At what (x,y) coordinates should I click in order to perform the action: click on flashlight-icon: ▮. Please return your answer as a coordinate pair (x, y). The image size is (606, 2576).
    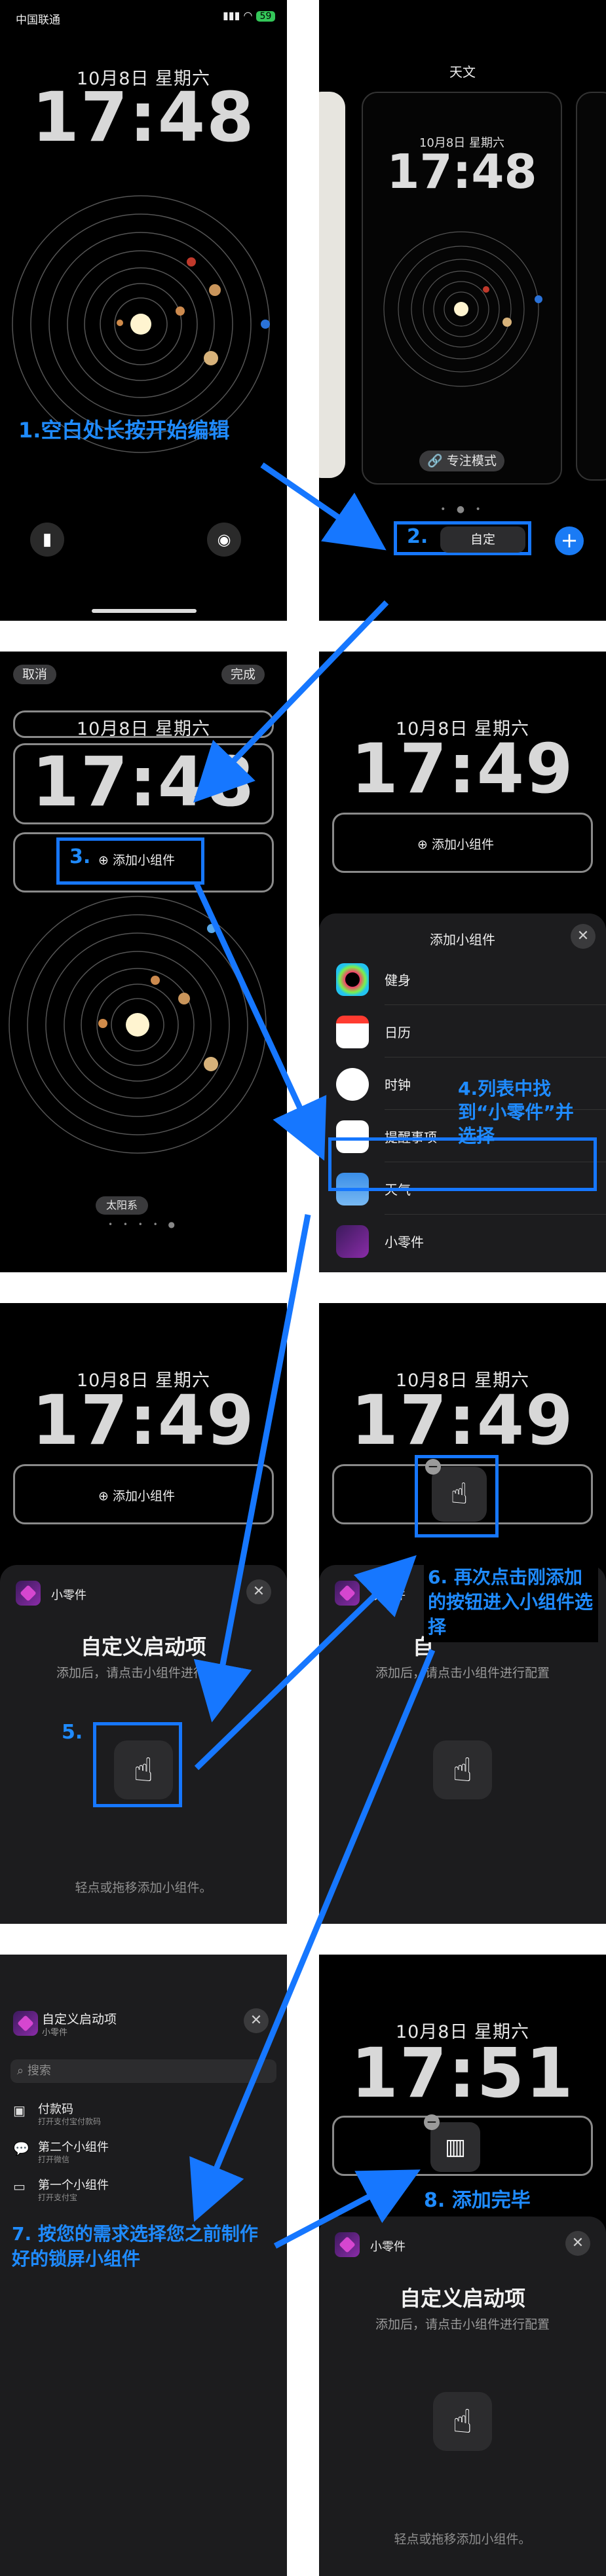
    Looking at the image, I should click on (47, 540).